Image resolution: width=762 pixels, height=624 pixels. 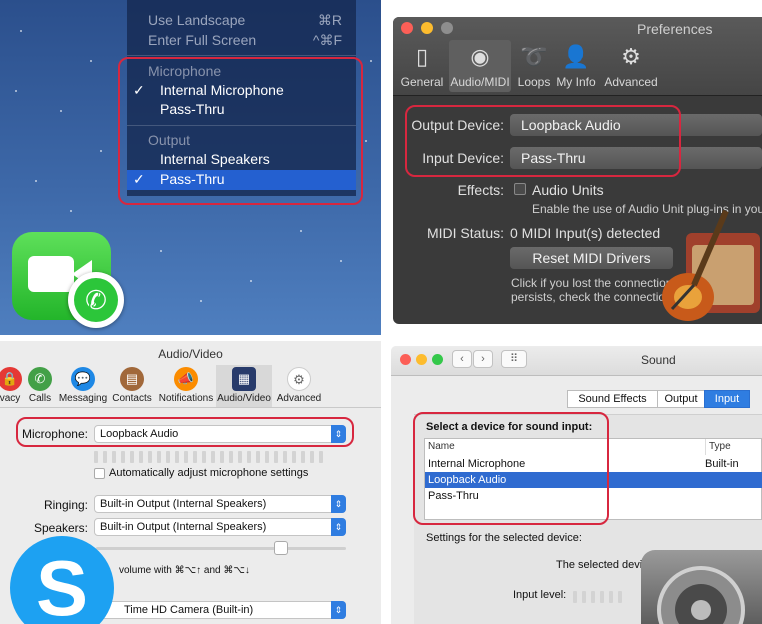 I want to click on sound-toolbar: ‹ › ⠿ Sound, so click(x=576, y=361).